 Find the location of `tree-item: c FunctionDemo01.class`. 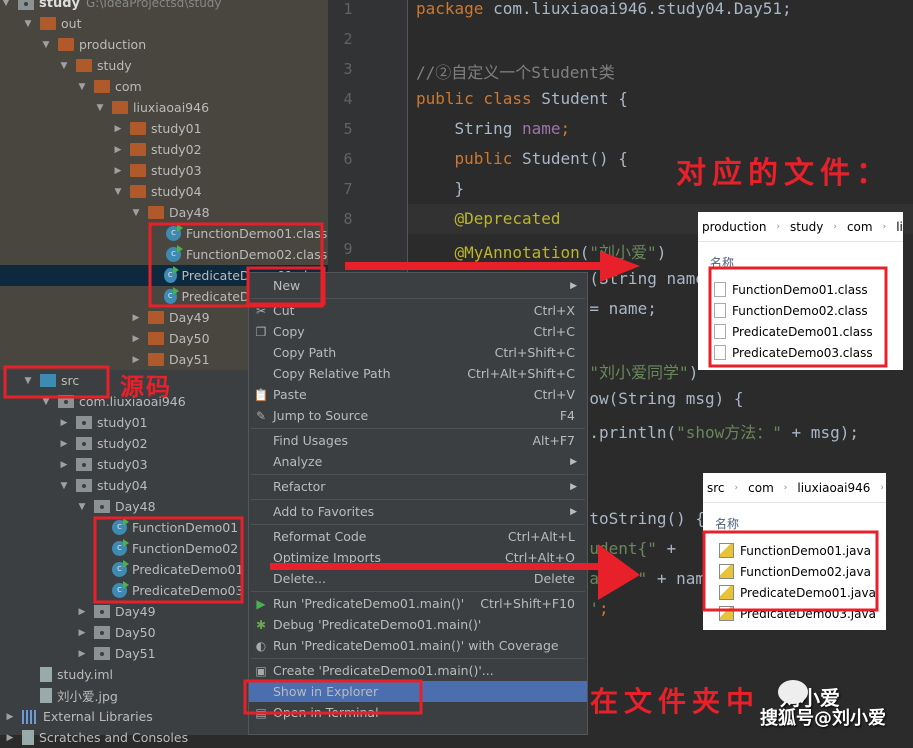

tree-item: c FunctionDemo01.class is located at coordinates (164, 233).